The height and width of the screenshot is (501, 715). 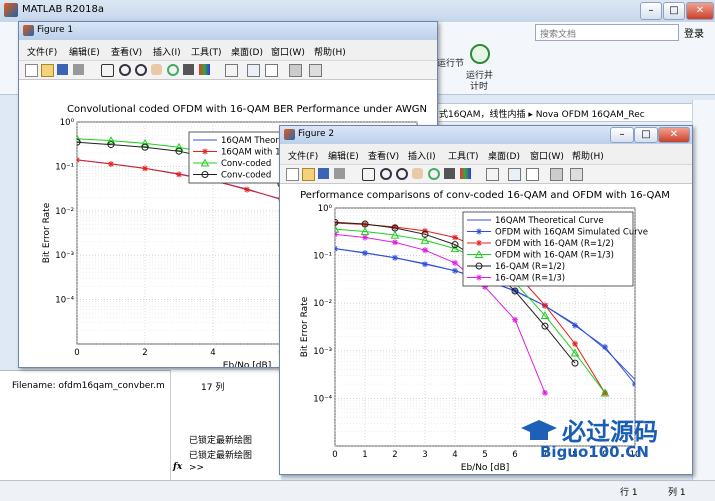 What do you see at coordinates (480, 54) in the screenshot?
I see `run-and-time-icon` at bounding box center [480, 54].